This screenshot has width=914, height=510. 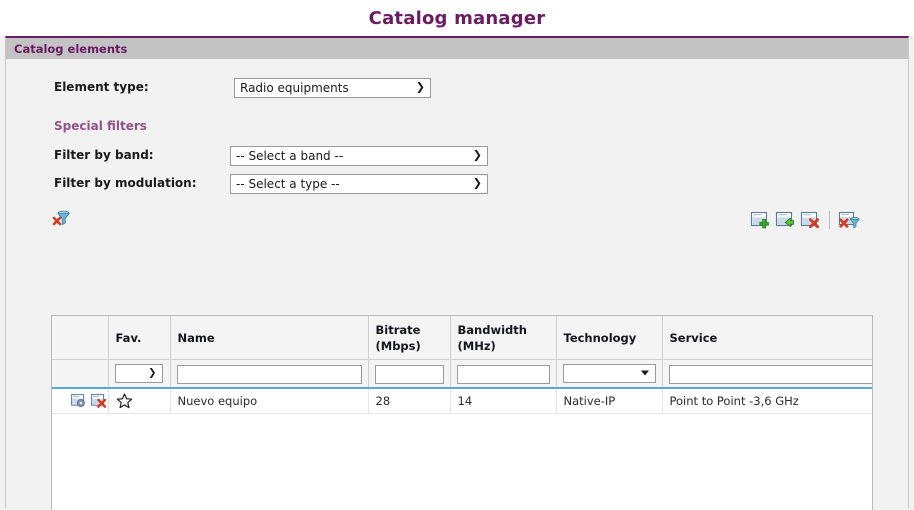 I want to click on page-title-bar: Catalog manager, so click(x=457, y=18).